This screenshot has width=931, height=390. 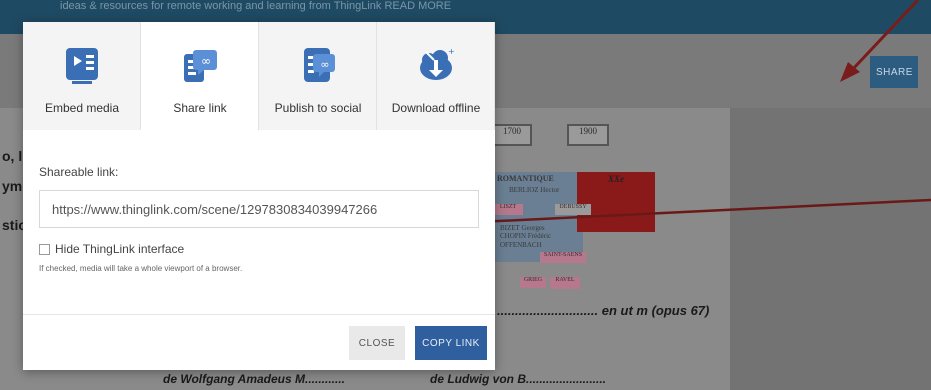 What do you see at coordinates (200, 108) in the screenshot?
I see `tab-share-link-label: Share link` at bounding box center [200, 108].